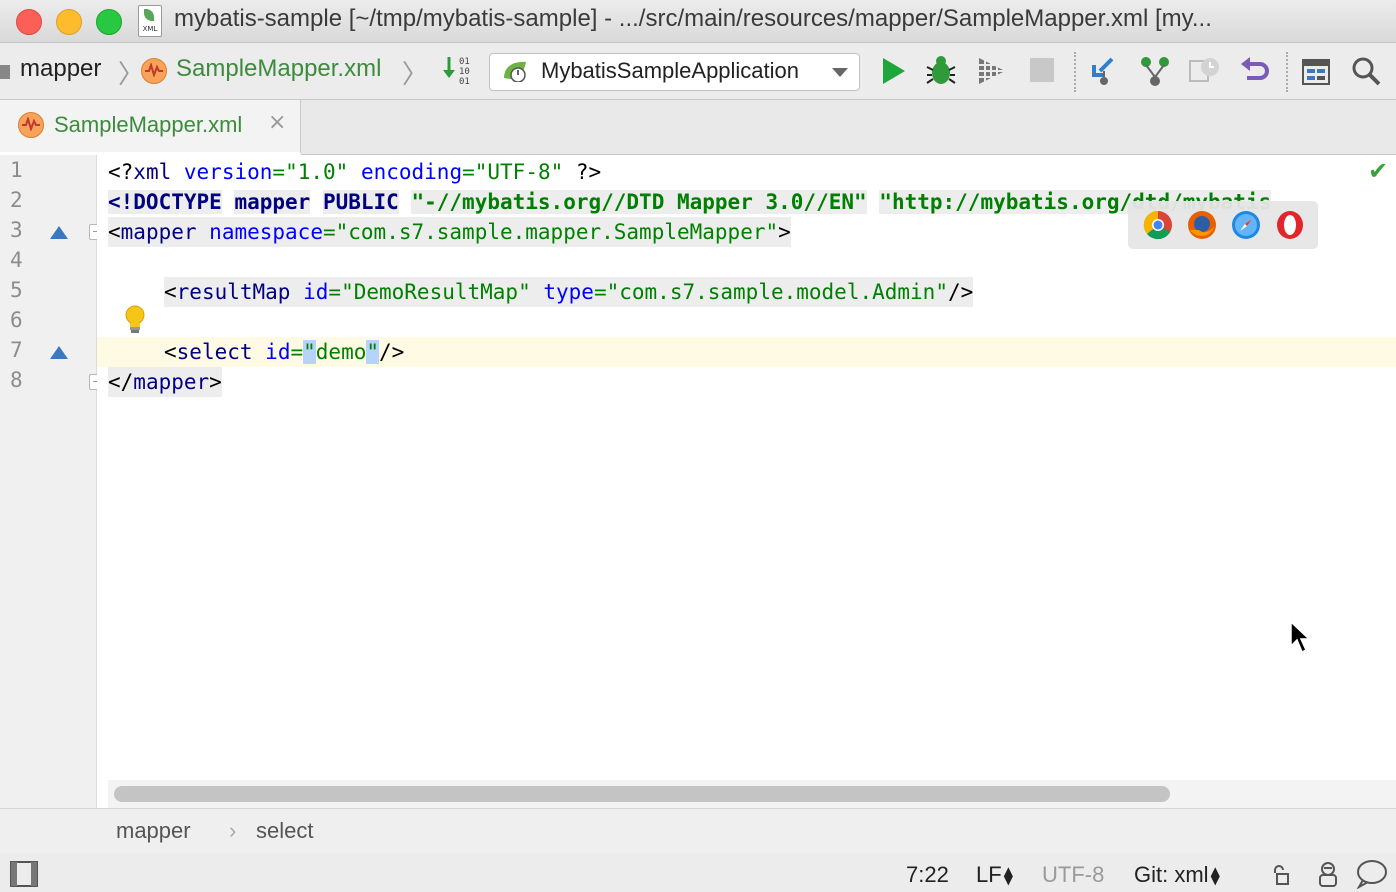  Describe the element at coordinates (1378, 171) in the screenshot. I see `inspection-ok-icon: ✔` at that location.